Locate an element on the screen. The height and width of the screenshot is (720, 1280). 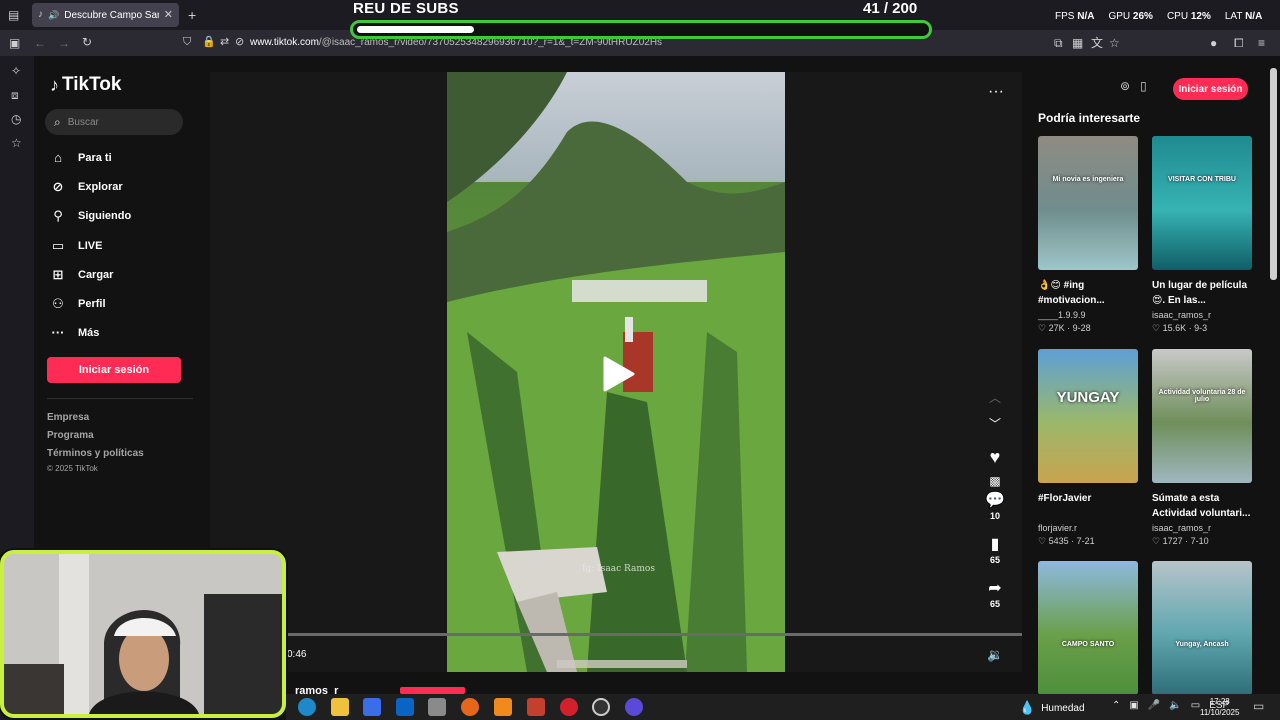
video-thumbnail: Actividad voluntaria 28 de julio is located at coordinates (1202, 416).